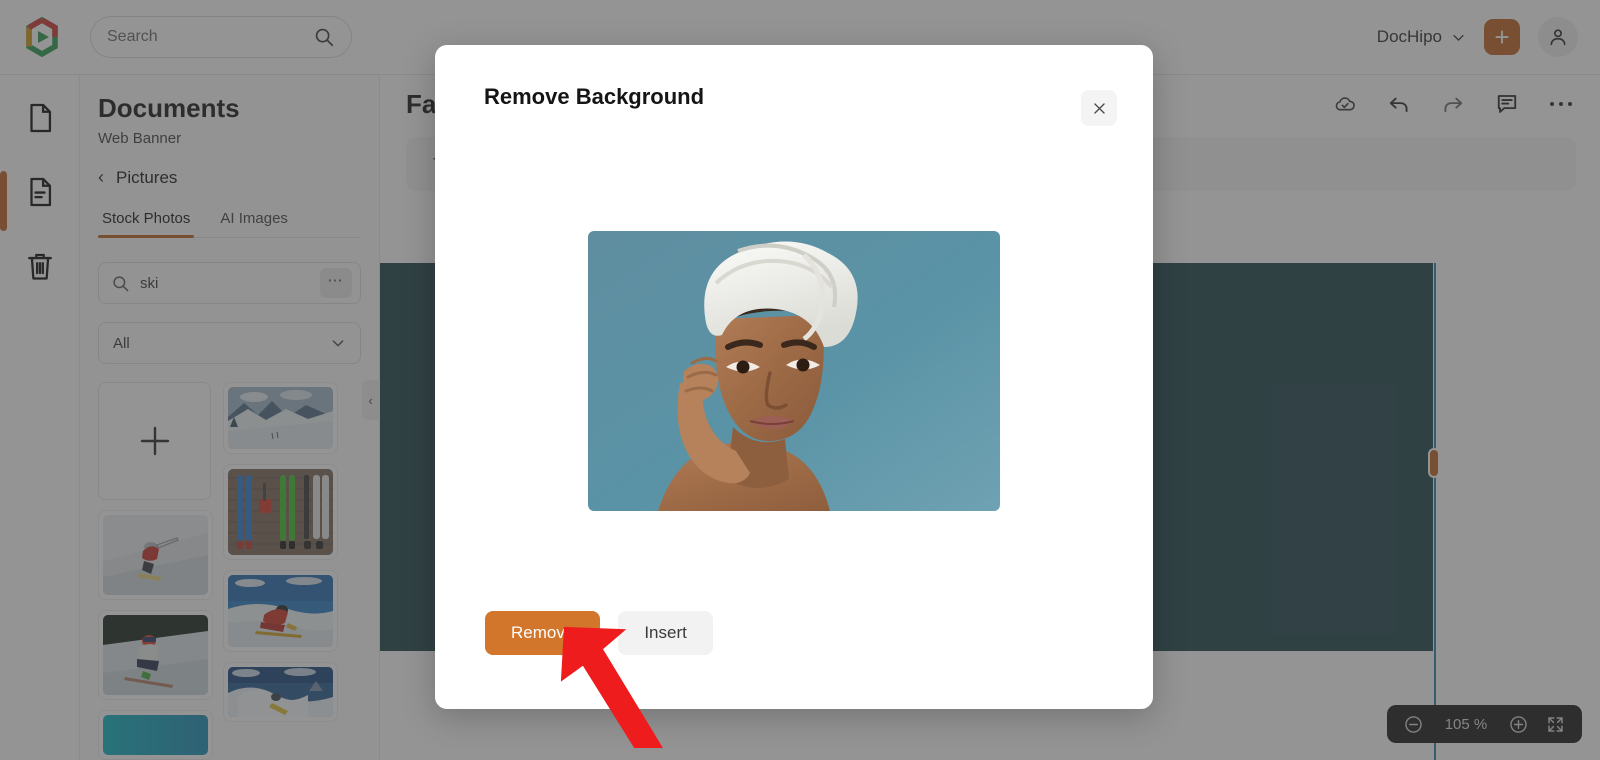 The width and height of the screenshot is (1600, 760). I want to click on close-icon, so click(1099, 108).